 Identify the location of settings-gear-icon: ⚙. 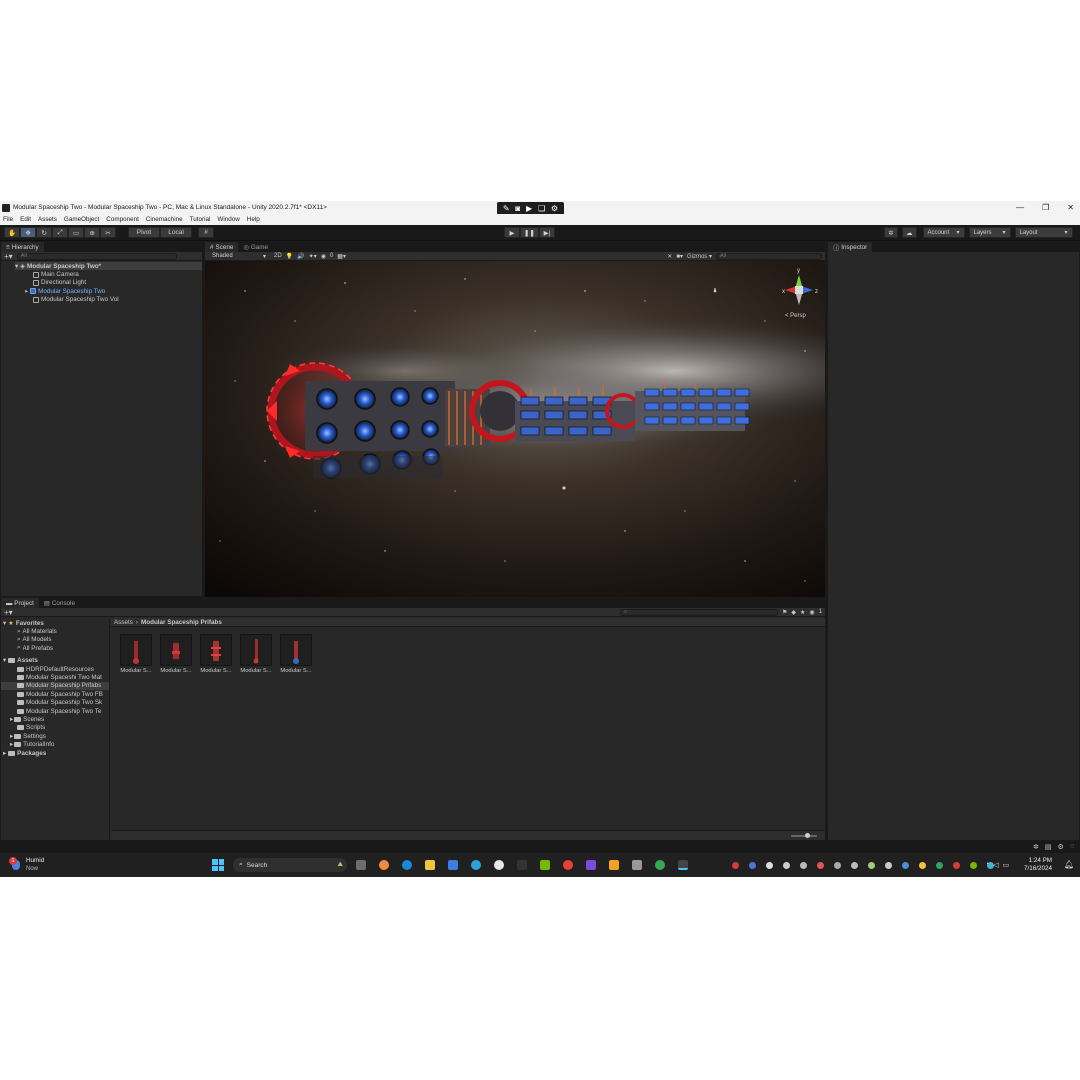
(554, 208).